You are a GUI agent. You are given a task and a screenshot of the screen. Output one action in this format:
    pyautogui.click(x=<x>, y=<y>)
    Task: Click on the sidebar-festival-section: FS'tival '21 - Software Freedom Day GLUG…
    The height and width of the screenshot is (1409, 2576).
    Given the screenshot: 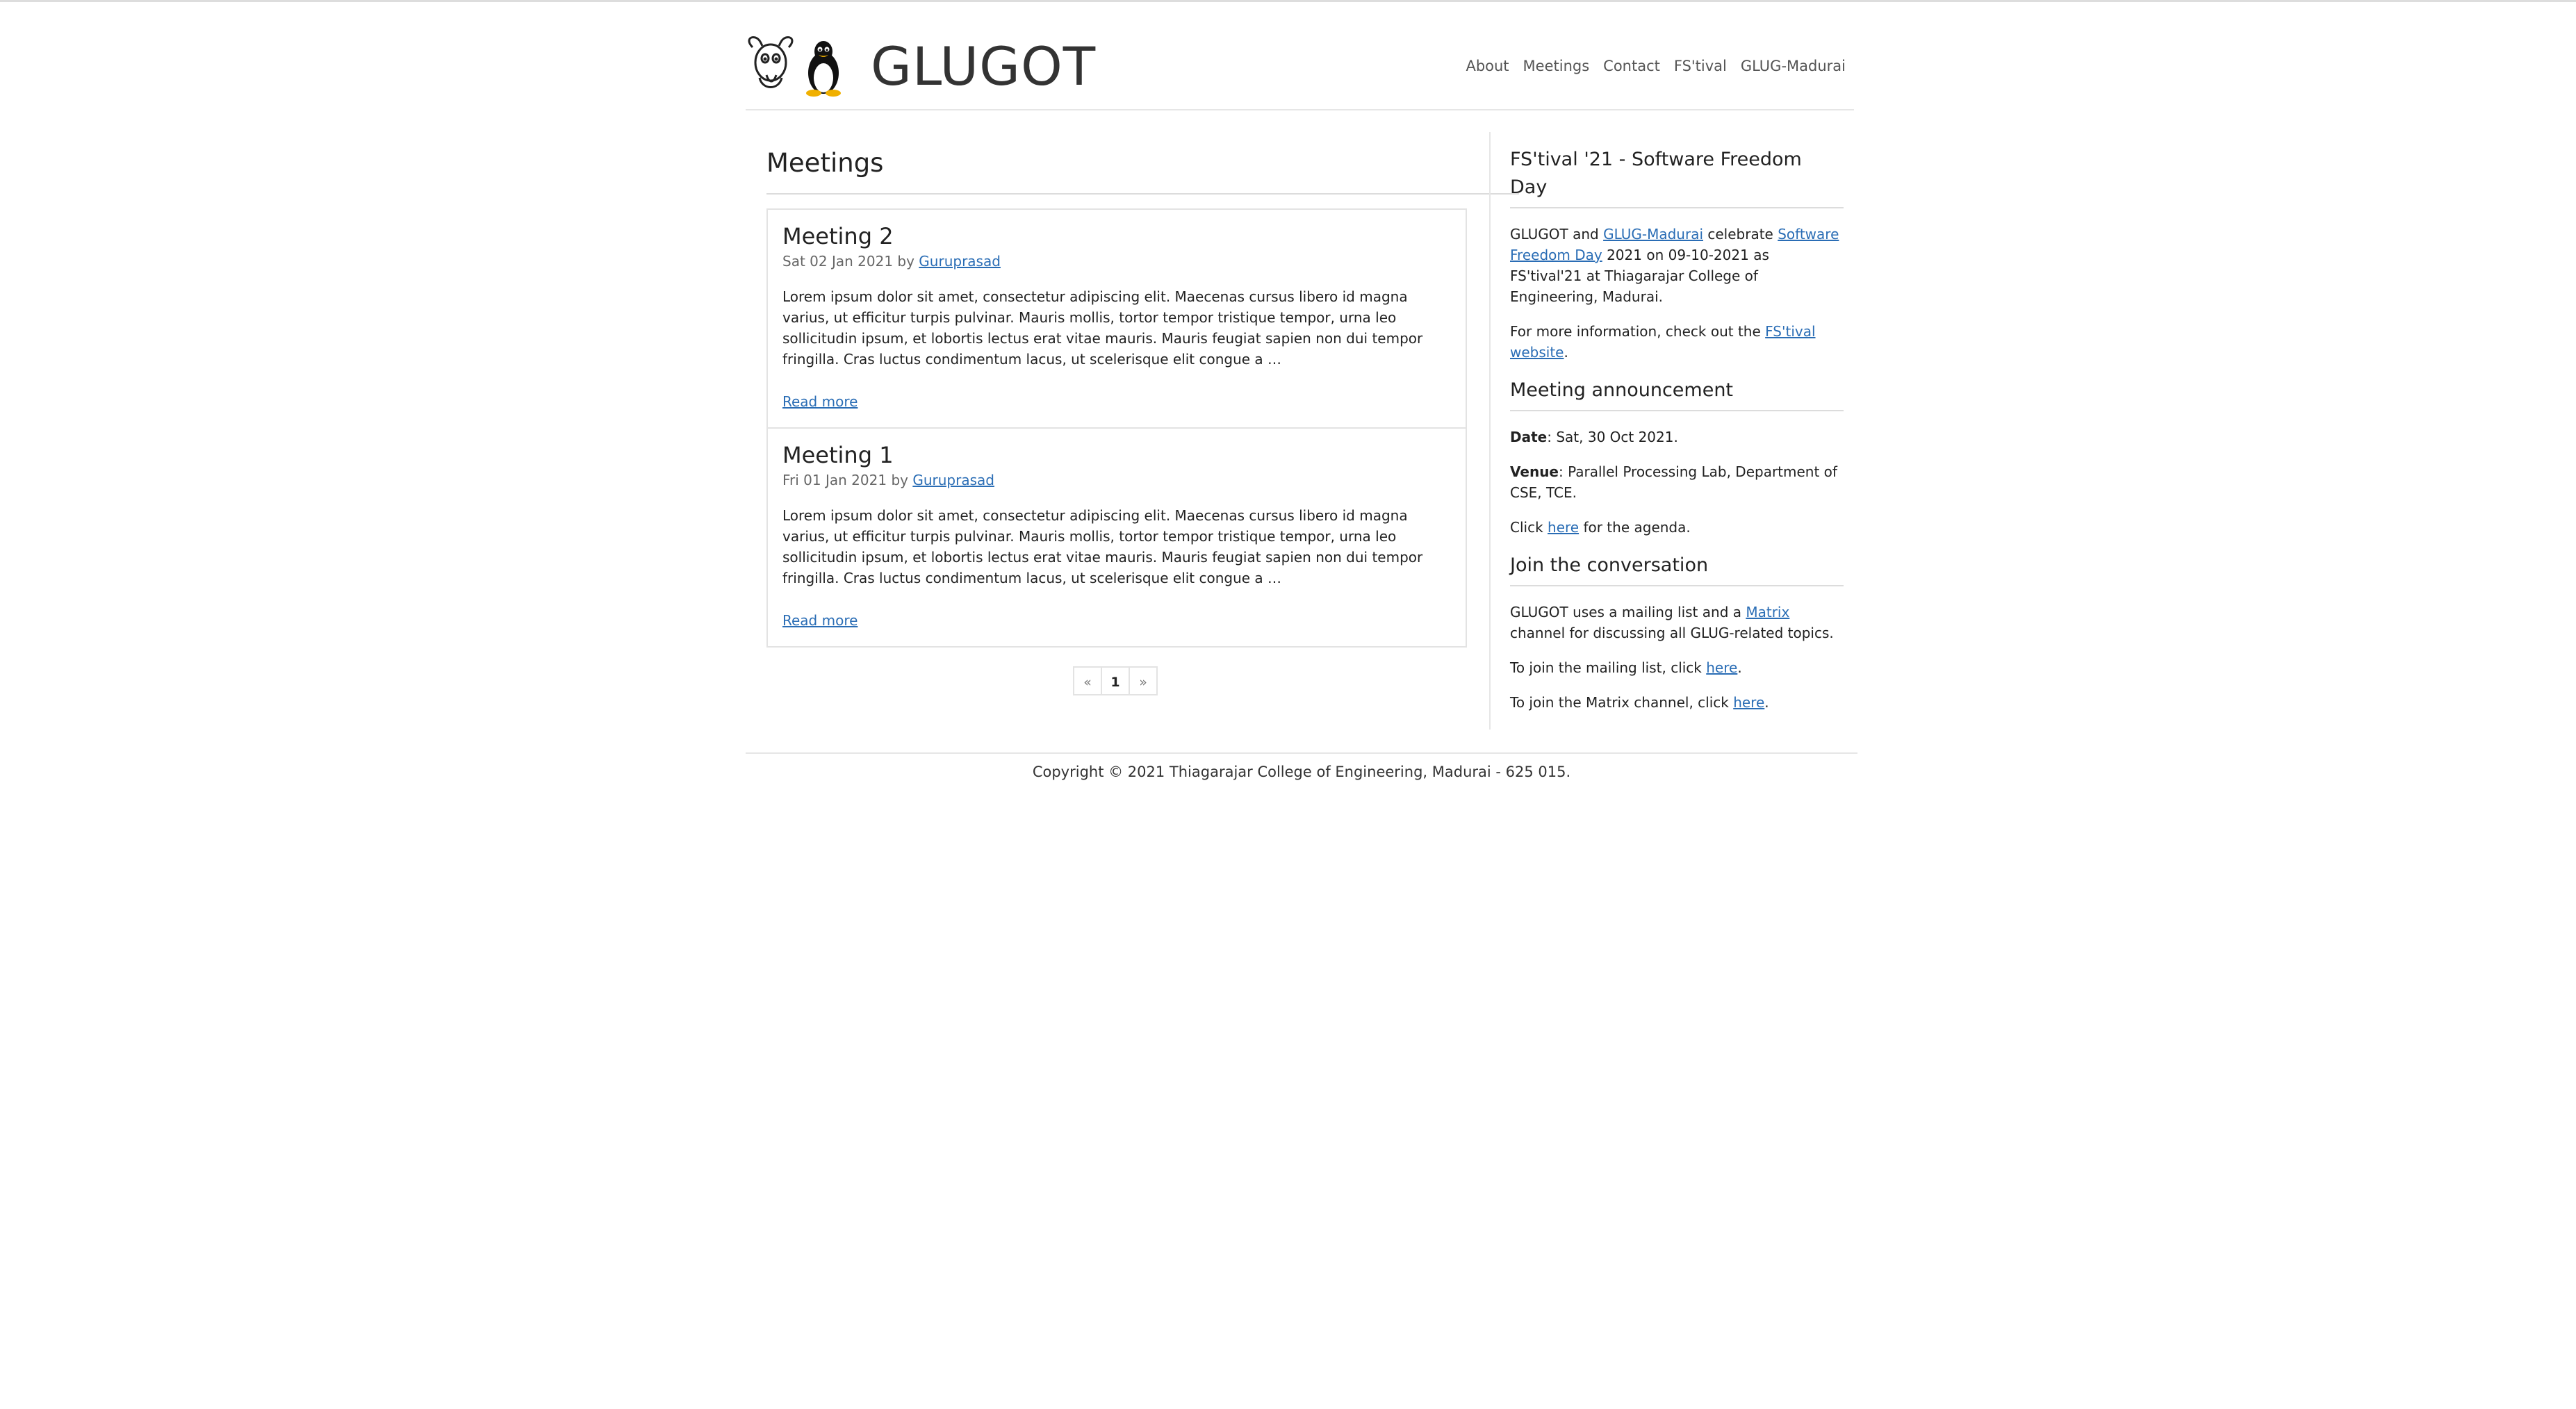 What is the action you would take?
    pyautogui.click(x=1677, y=255)
    